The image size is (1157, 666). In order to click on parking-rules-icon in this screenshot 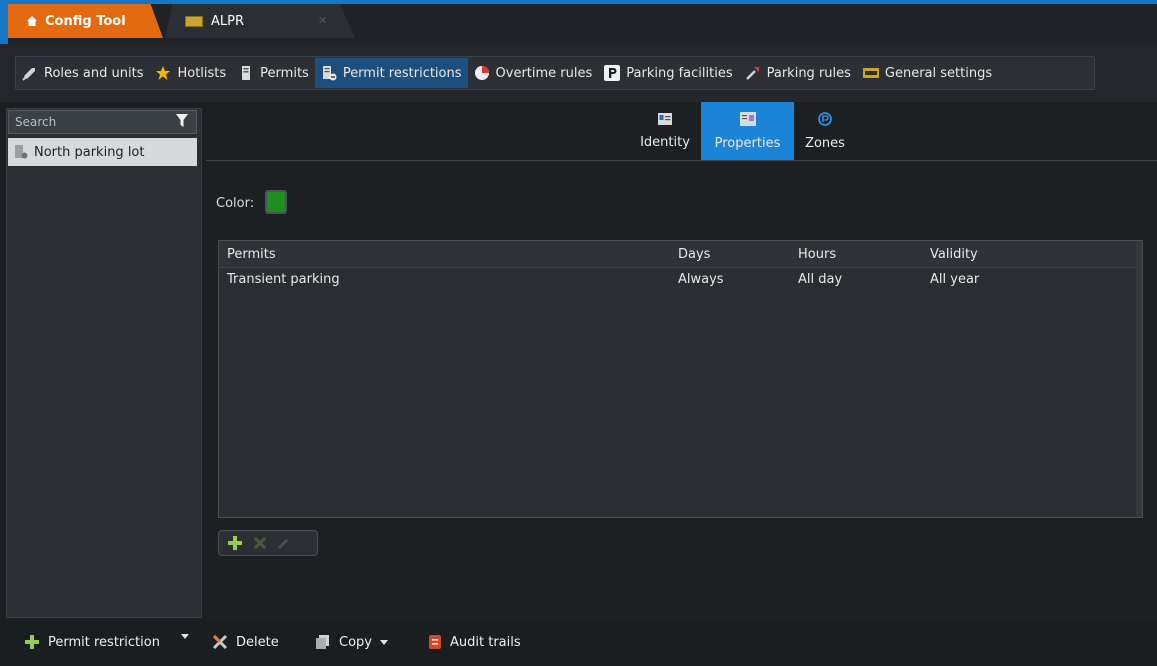, I will do `click(753, 73)`.